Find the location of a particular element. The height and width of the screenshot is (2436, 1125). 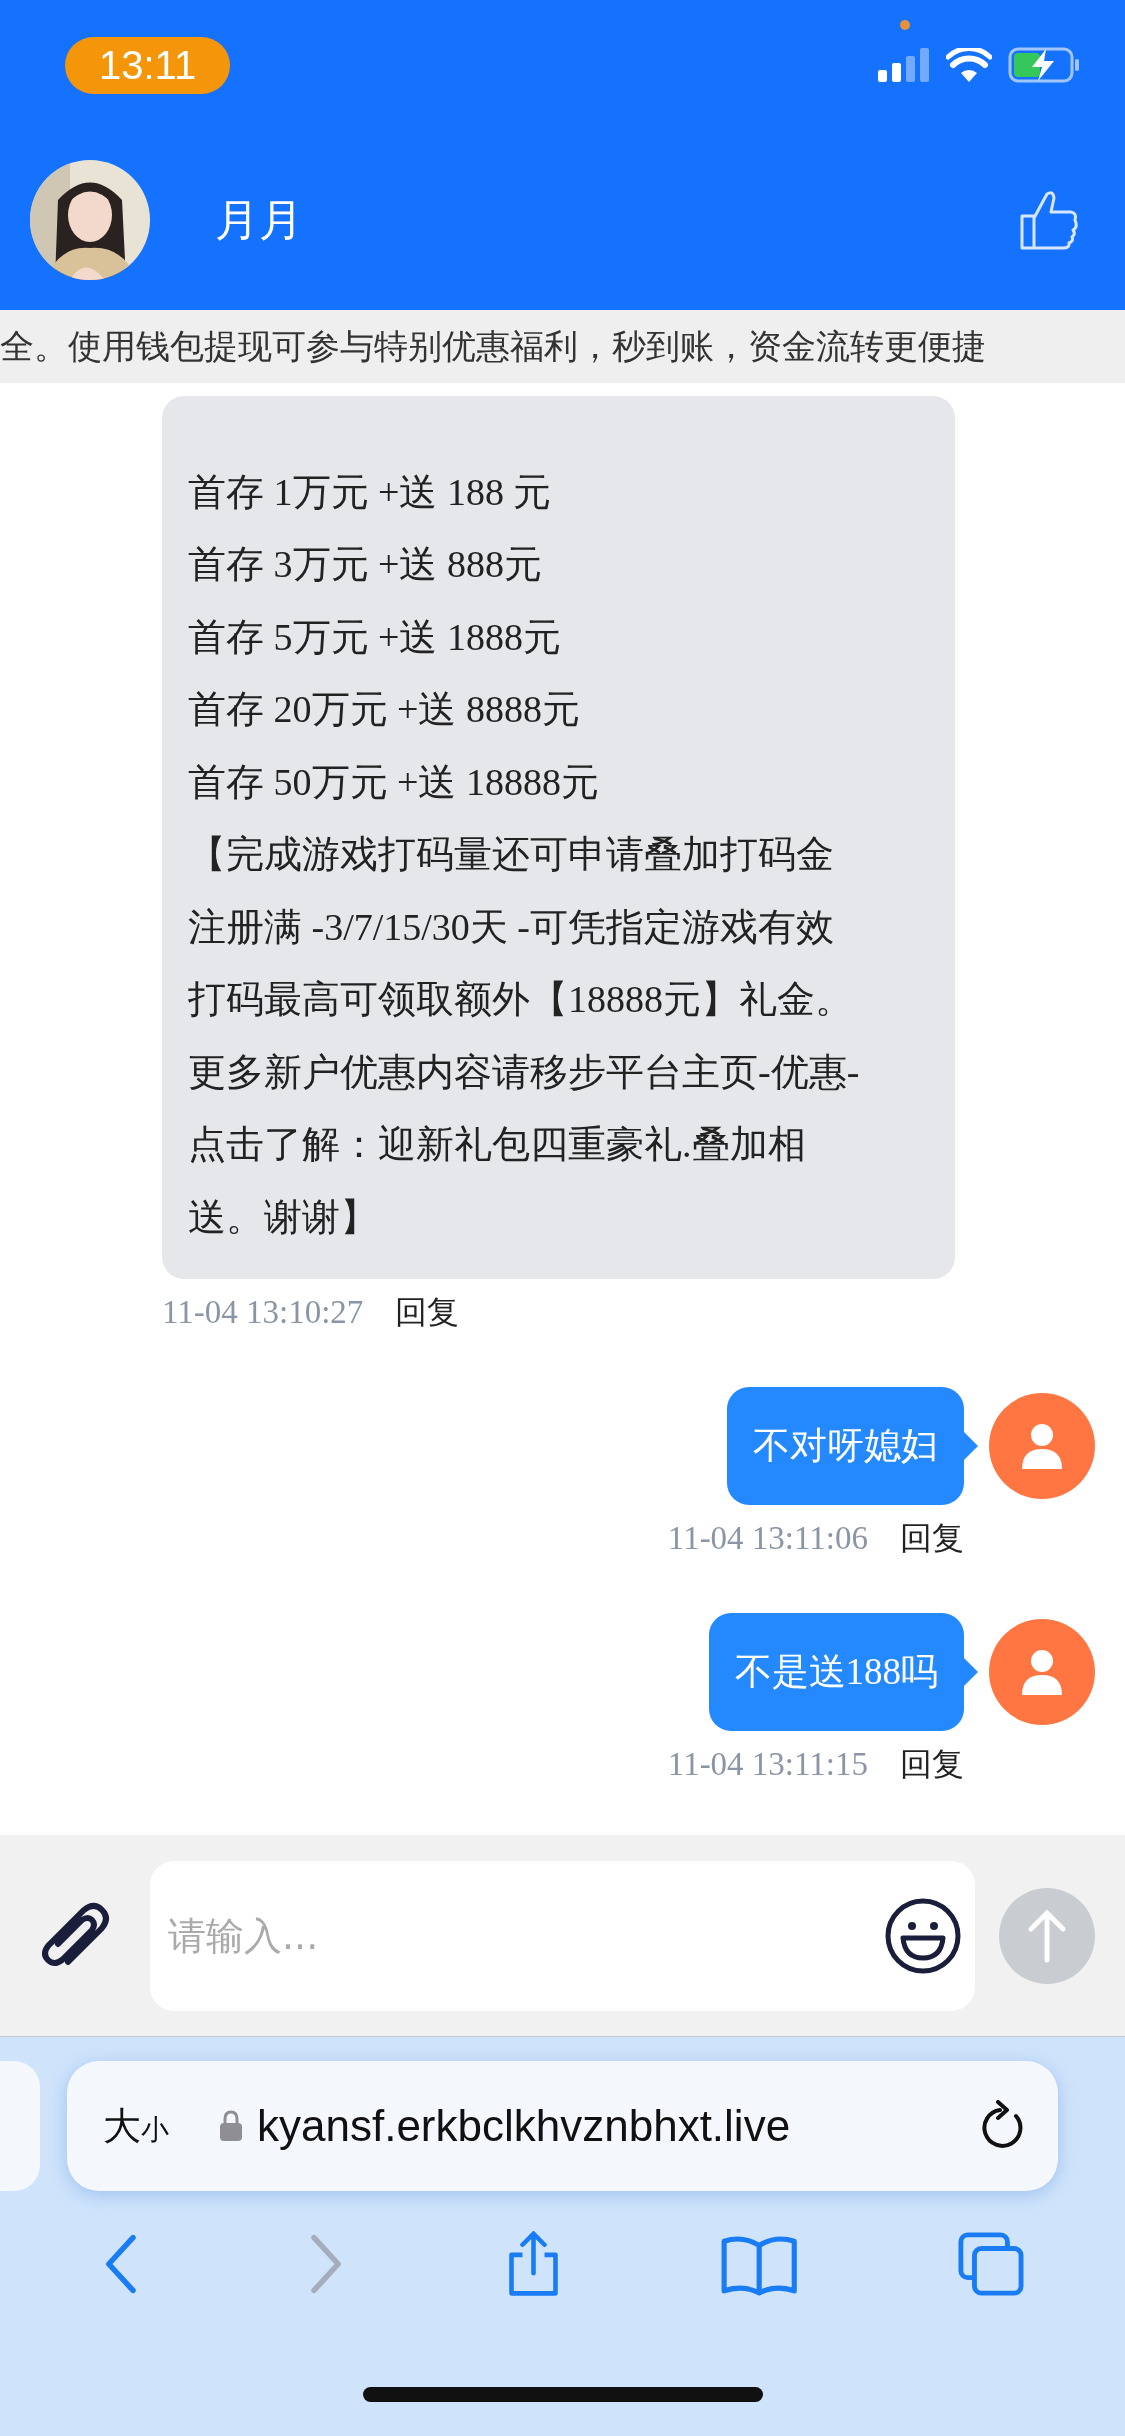

message-text: 打码最高可领取额外【18888元】礼金。 is located at coordinates (521, 999).